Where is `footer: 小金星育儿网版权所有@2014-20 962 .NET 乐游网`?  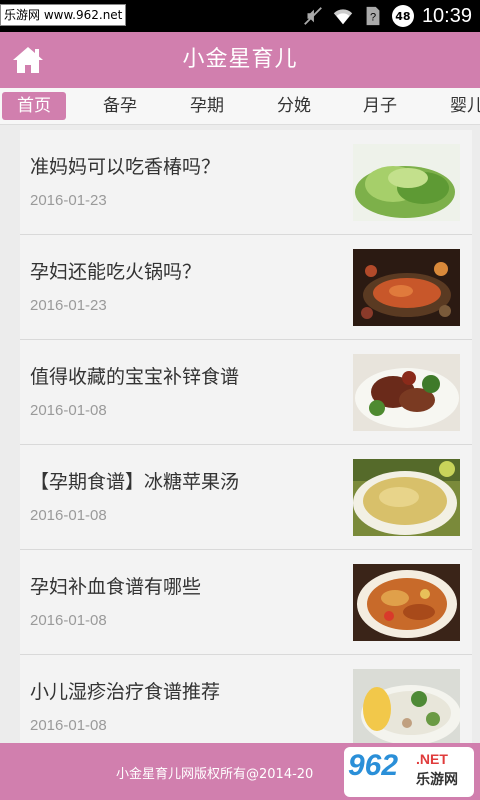
footer: 小金星育儿网版权所有@2014-20 962 .NET 乐游网 is located at coordinates (240, 771).